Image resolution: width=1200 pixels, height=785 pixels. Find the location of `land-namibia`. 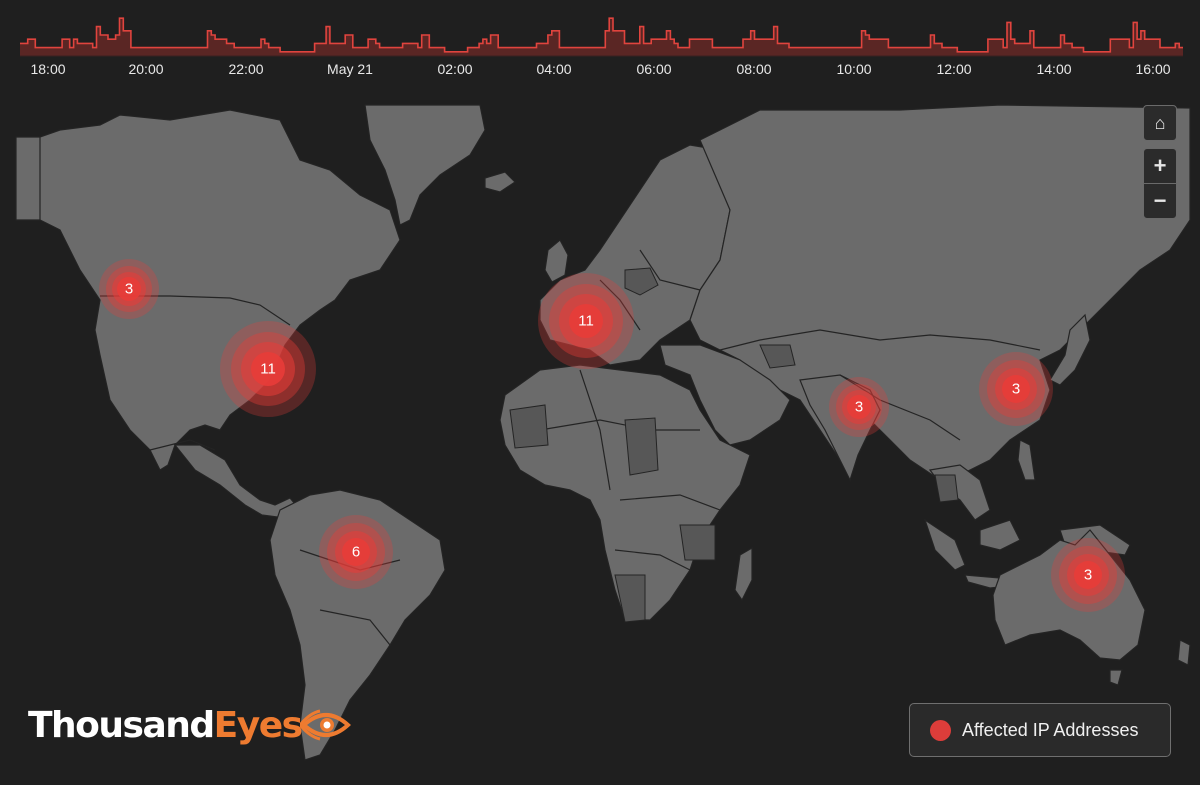

land-namibia is located at coordinates (630, 598).